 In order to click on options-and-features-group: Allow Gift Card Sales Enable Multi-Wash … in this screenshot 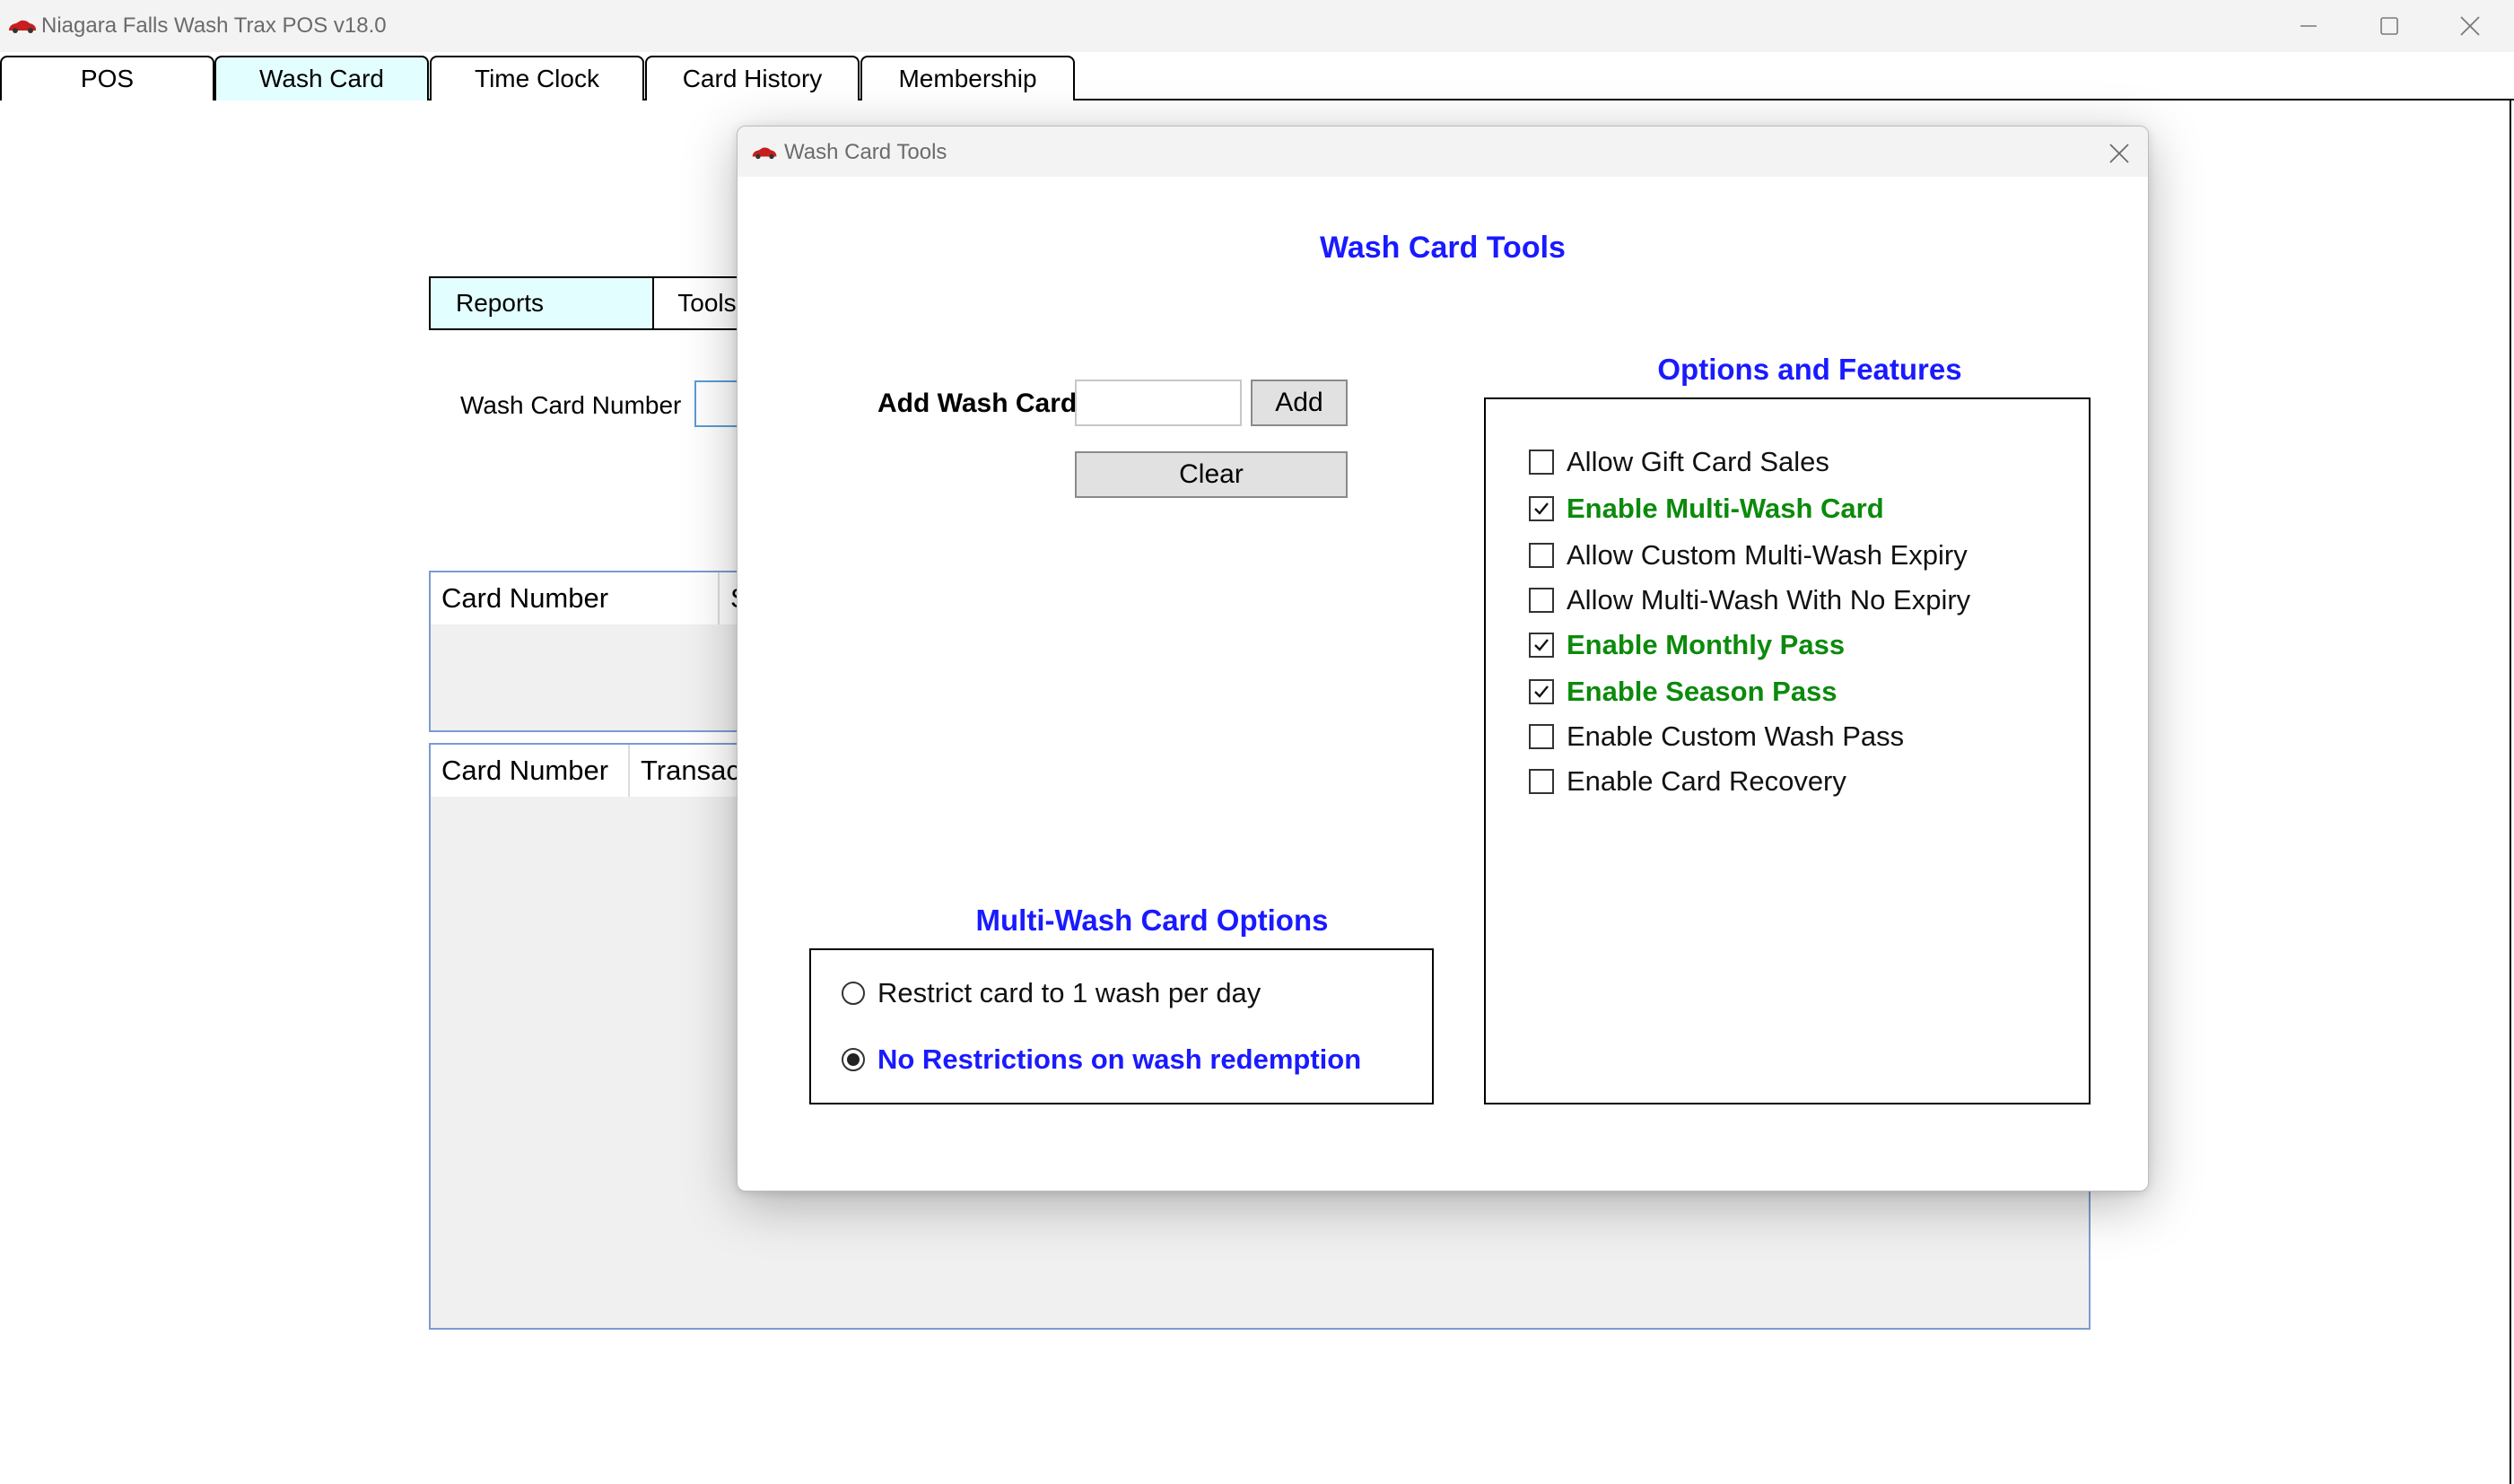, I will do `click(1787, 750)`.